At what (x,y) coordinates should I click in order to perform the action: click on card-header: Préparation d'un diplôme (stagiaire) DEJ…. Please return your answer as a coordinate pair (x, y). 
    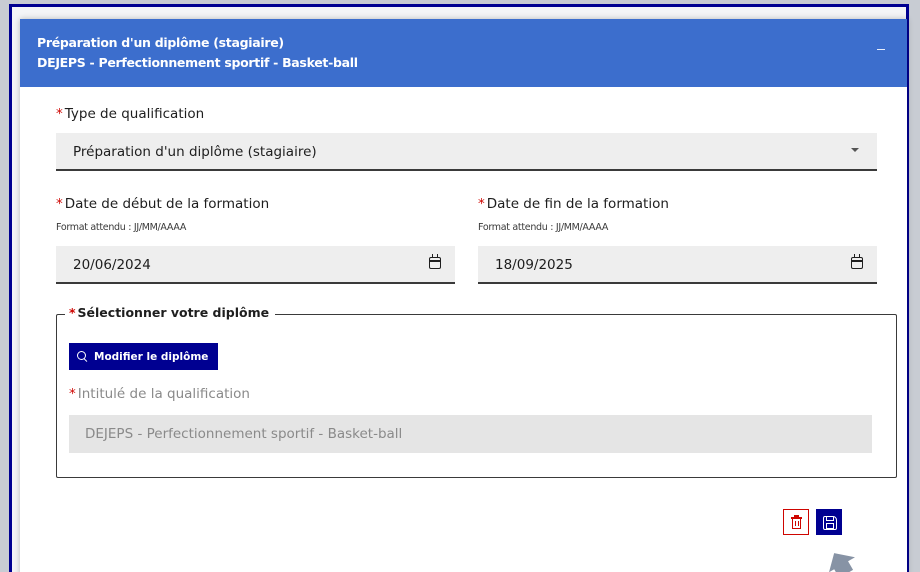
    Looking at the image, I should click on (463, 53).